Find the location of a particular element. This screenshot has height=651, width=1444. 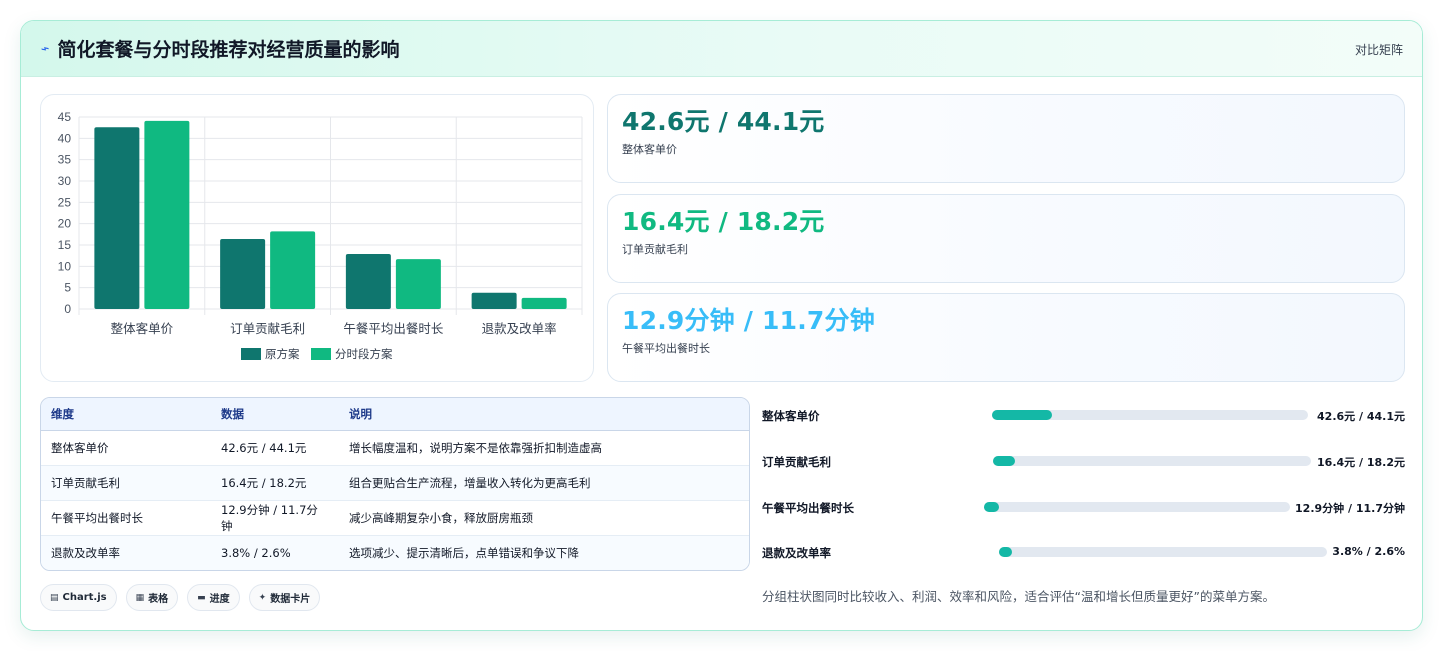

y-tick-label: 20 is located at coordinates (65, 224).